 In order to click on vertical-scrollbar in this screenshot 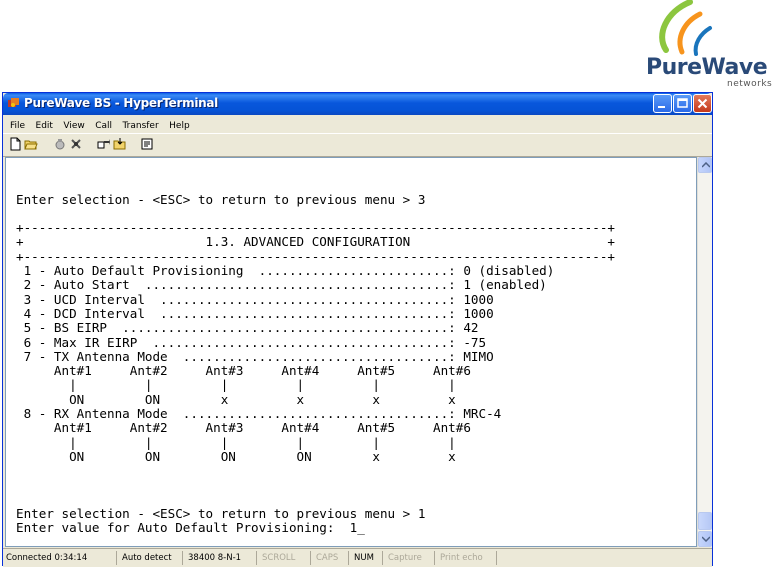, I will do `click(704, 352)`.